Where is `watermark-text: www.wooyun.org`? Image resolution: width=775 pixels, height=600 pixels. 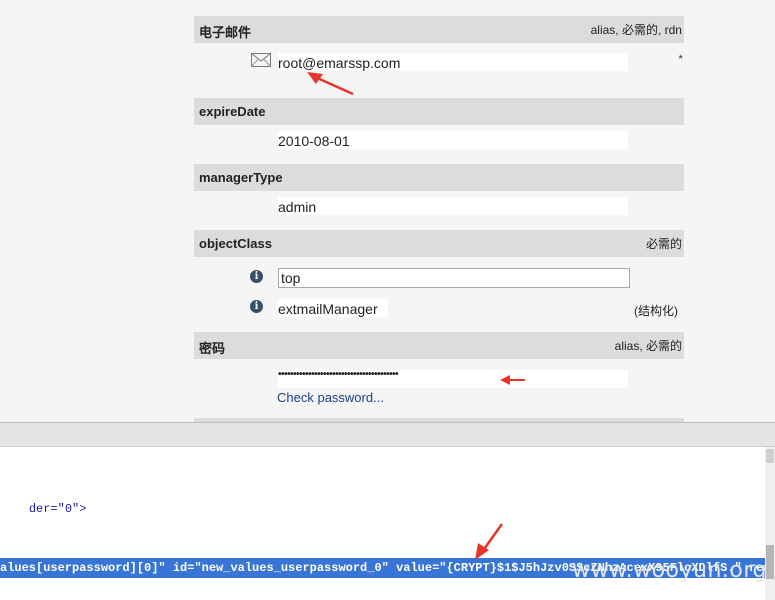
watermark-text: www.wooyun.org is located at coordinates (669, 570).